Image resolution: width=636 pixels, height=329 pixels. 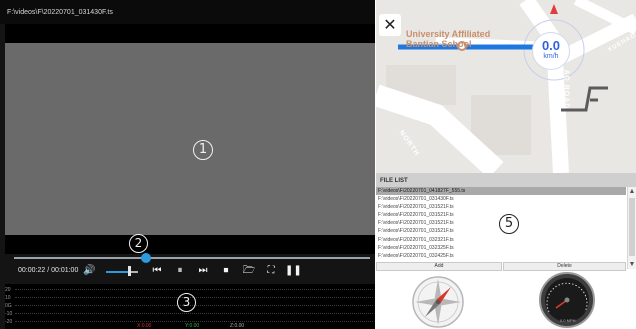 I want to click on volume-icon: 🔊, so click(x=89, y=271).